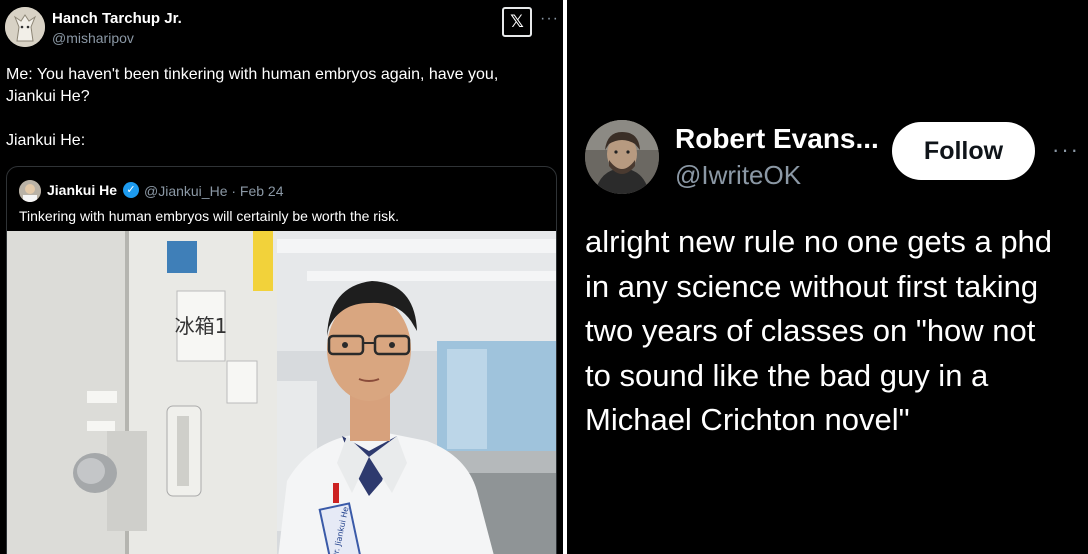 The image size is (1088, 554). Describe the element at coordinates (117, 18) in the screenshot. I see `author-name: Hanch Tarchup Jr.` at that location.